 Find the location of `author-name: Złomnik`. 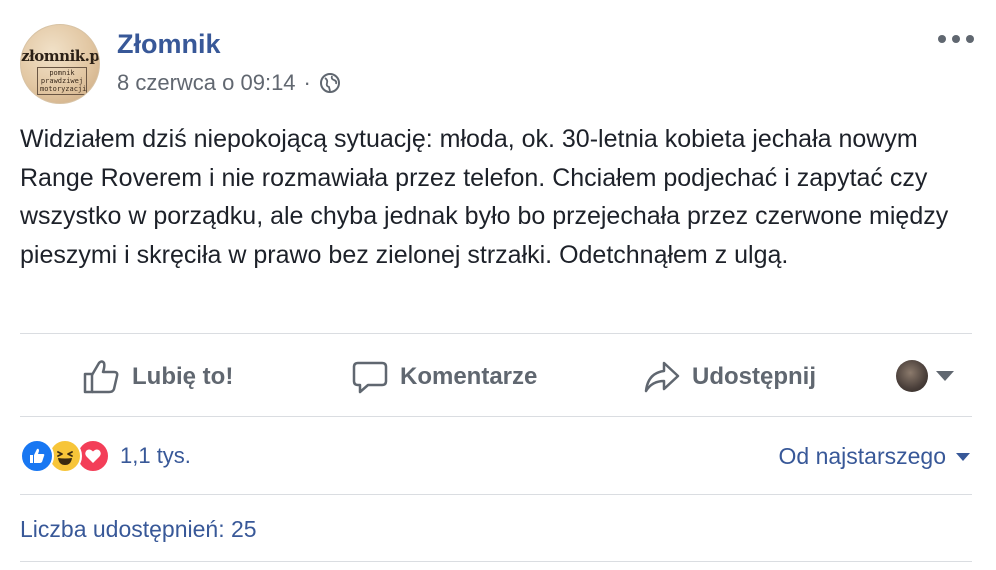

author-name: Złomnik is located at coordinates (169, 44).